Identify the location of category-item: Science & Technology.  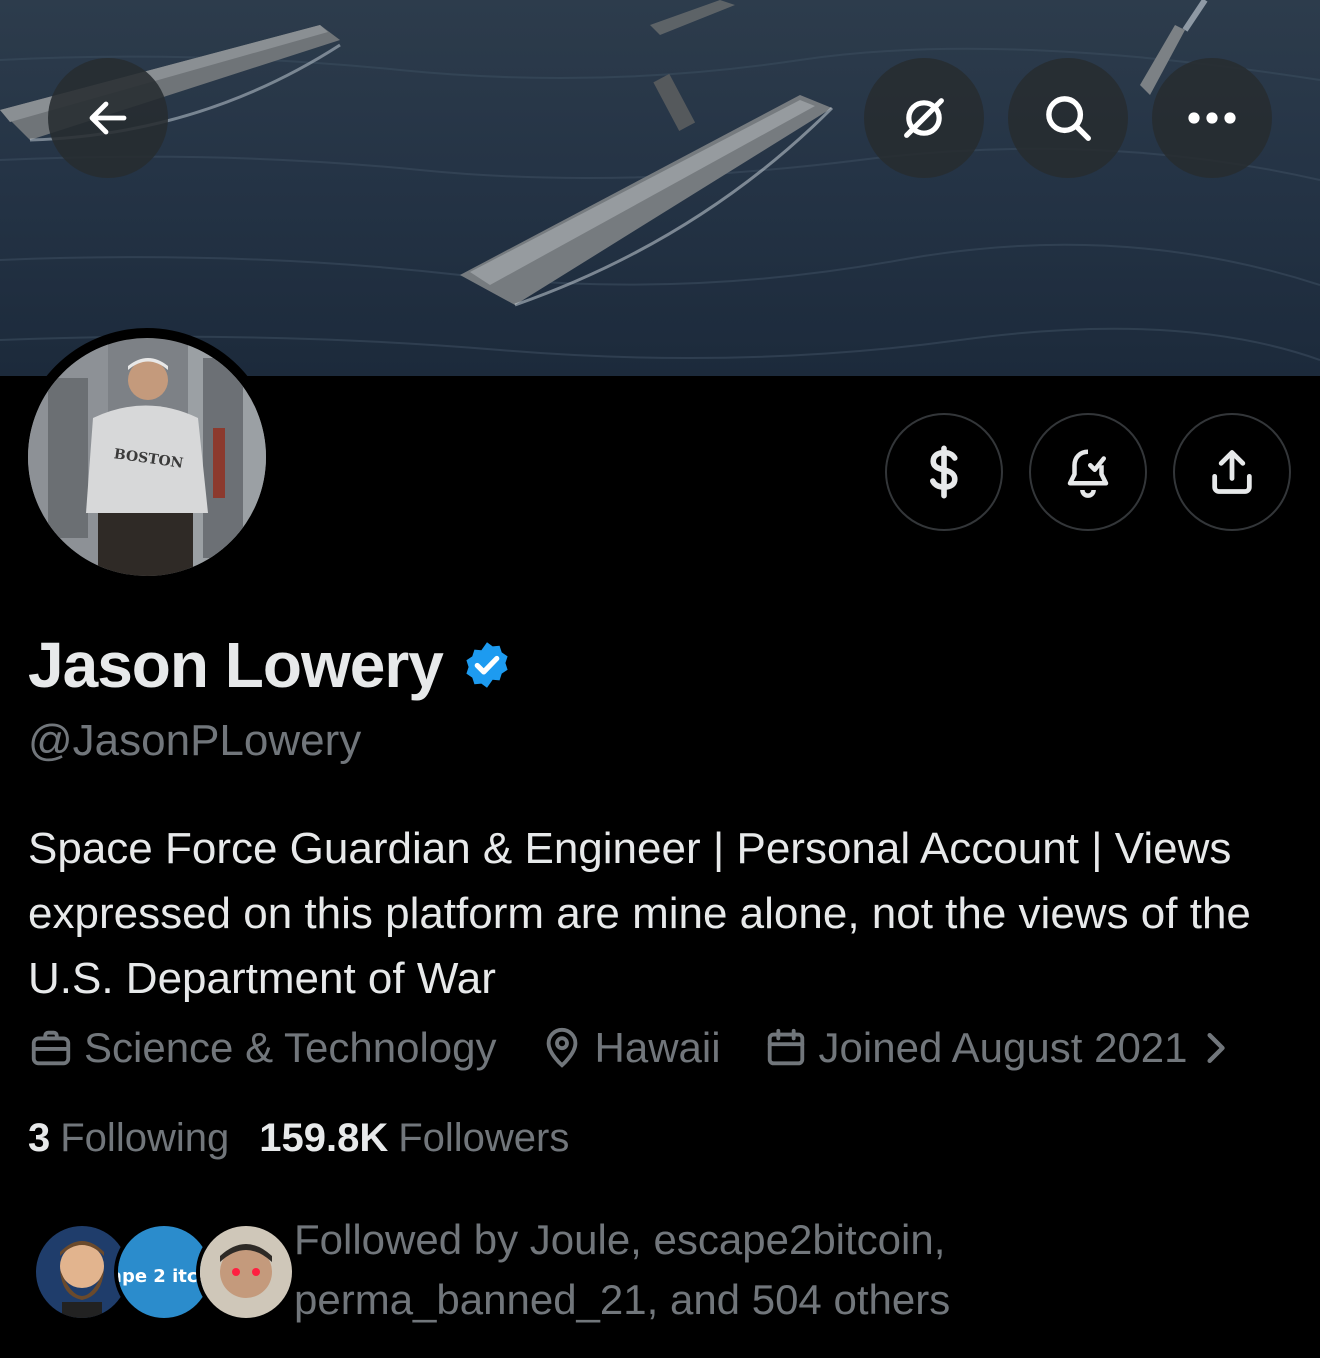
(262, 1048).